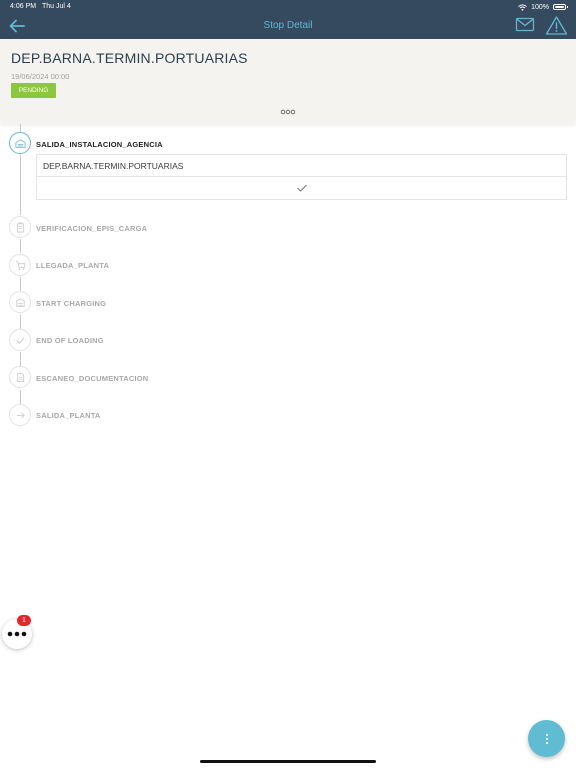 The width and height of the screenshot is (576, 768). What do you see at coordinates (70, 340) in the screenshot?
I see `step-label: END OF LOADING` at bounding box center [70, 340].